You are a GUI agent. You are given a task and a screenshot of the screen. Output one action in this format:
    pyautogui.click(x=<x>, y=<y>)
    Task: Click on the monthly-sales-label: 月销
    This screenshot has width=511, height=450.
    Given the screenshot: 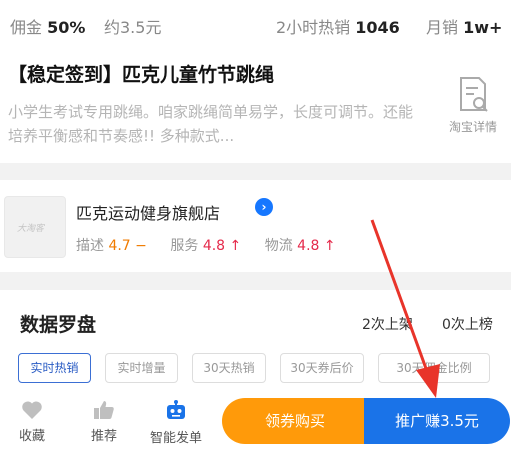 What is the action you would take?
    pyautogui.click(x=442, y=27)
    